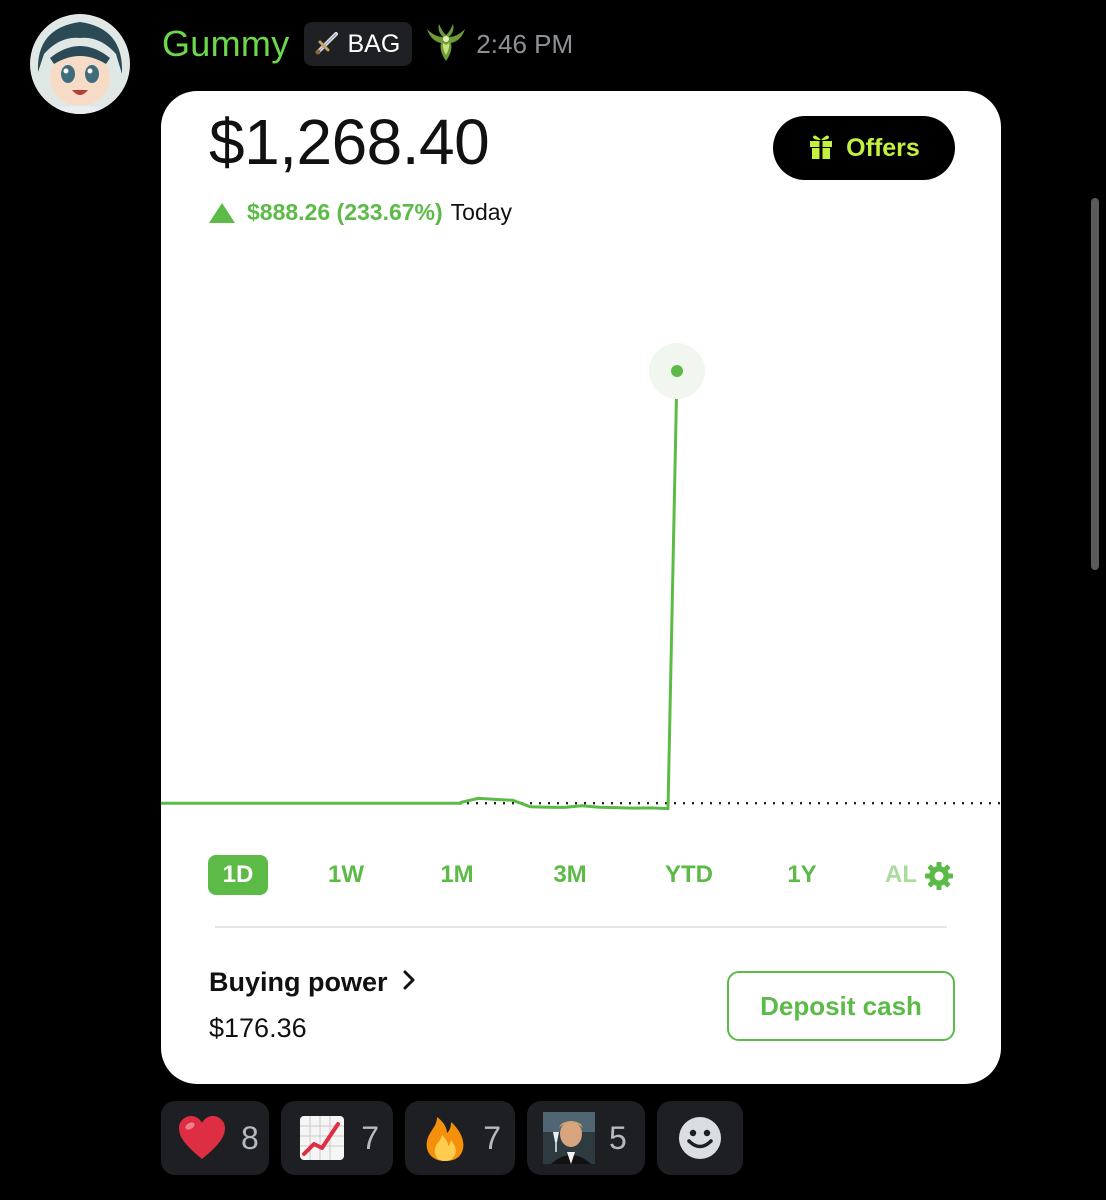 Image resolution: width=1106 pixels, height=1200 pixels. Describe the element at coordinates (80, 64) in the screenshot. I see `user-avatar` at that location.